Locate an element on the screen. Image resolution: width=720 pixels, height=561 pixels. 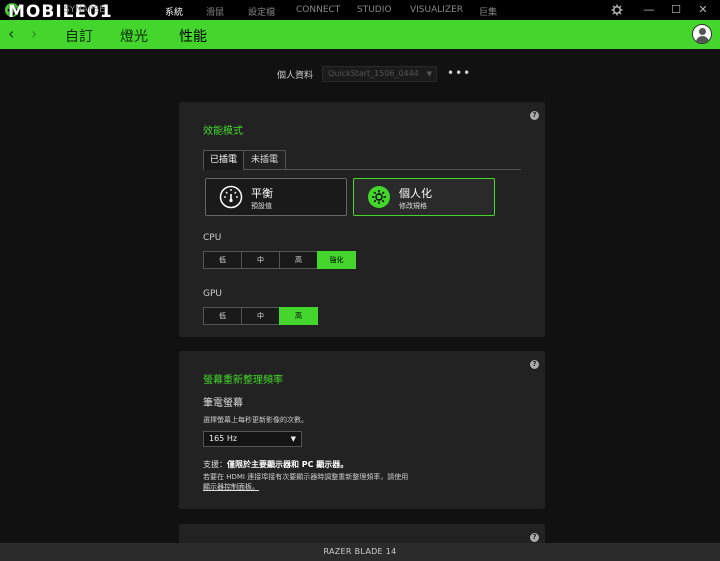
cpu-option-boost: 強化 is located at coordinates (336, 260).